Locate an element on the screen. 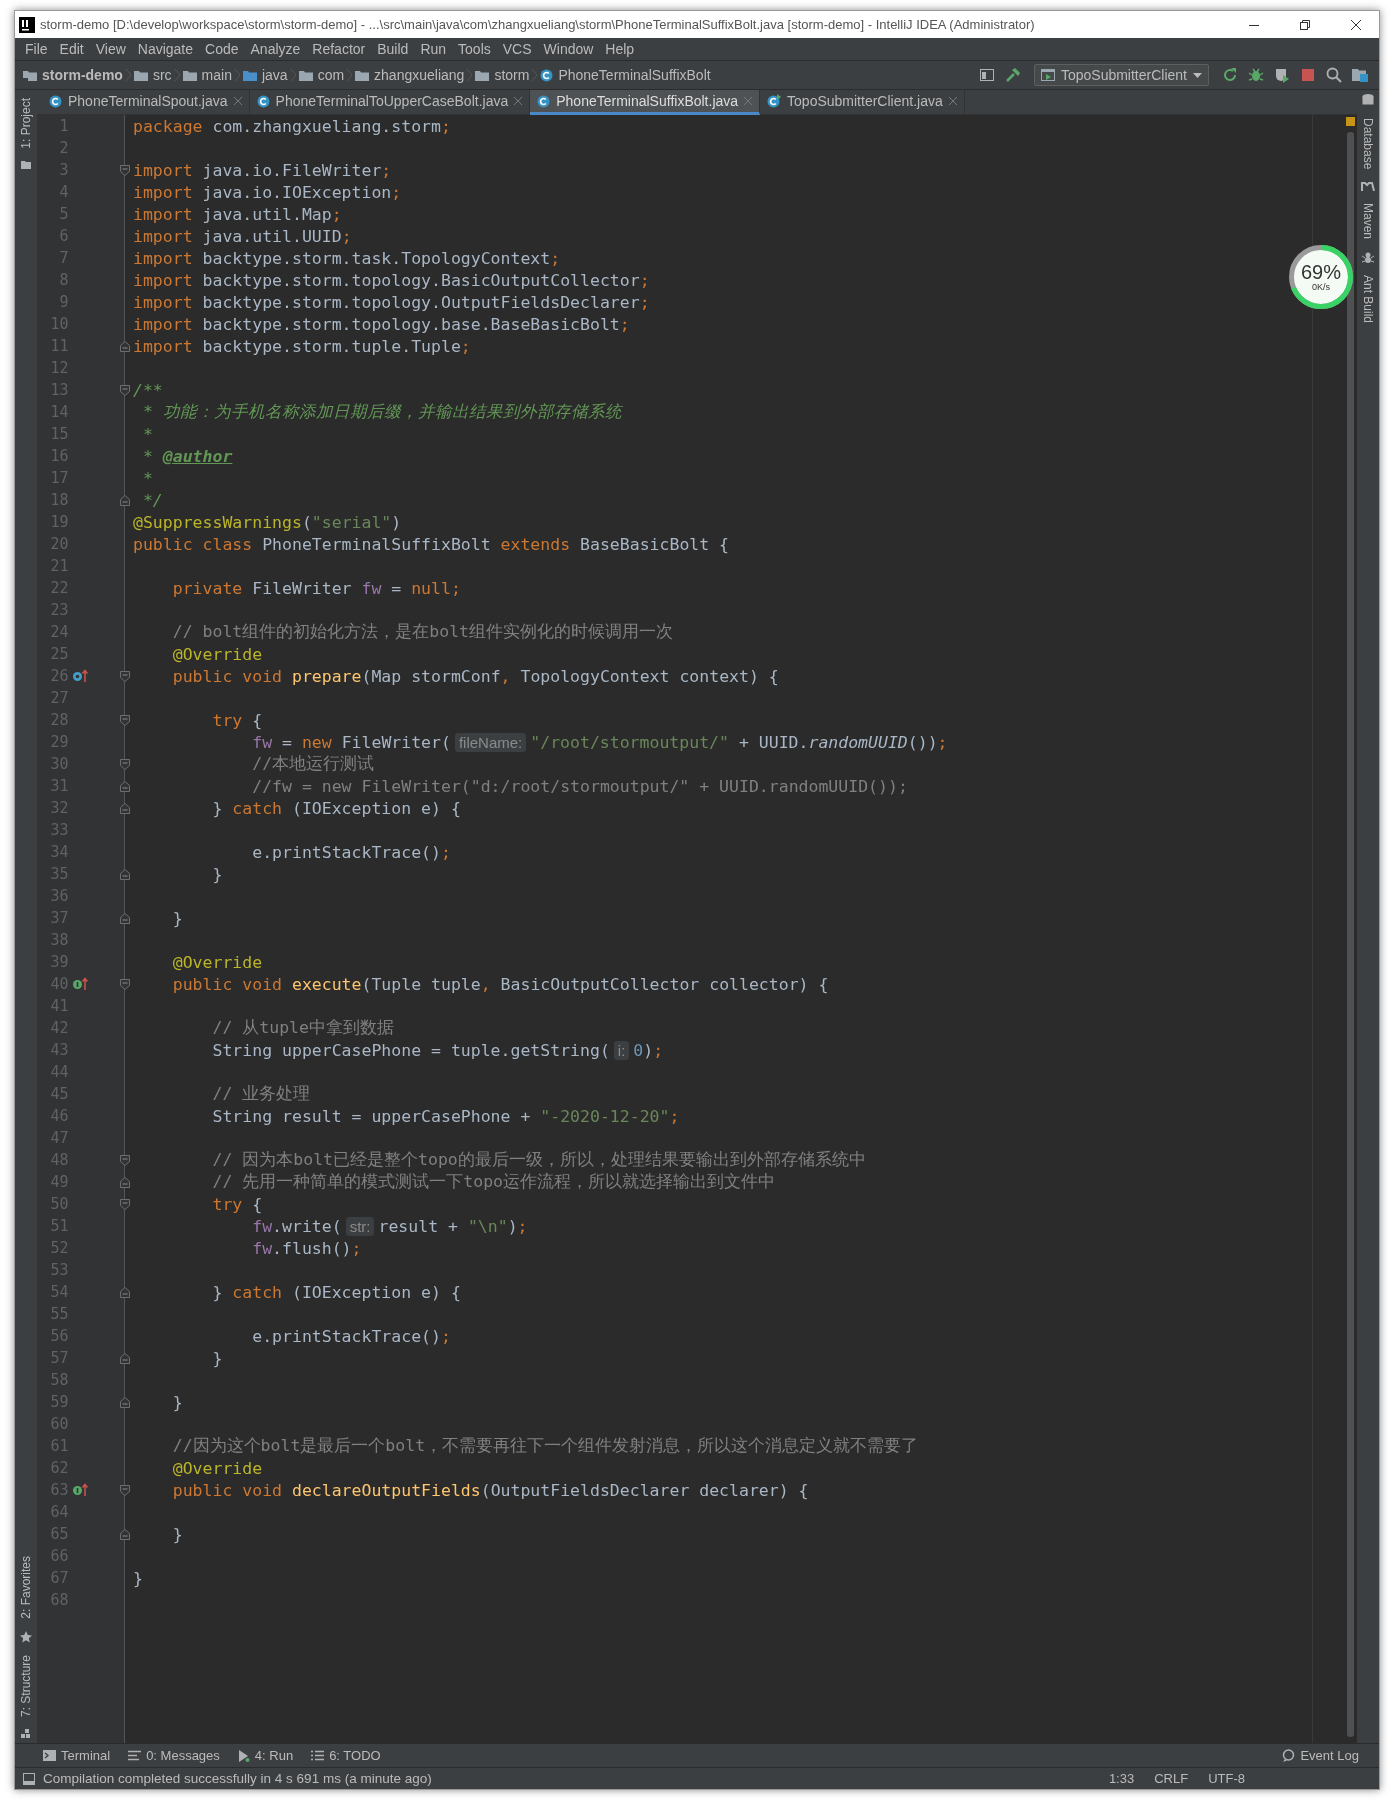 The width and height of the screenshot is (1395, 1801). tool-windows-toggle-icon is located at coordinates (29, 1778).